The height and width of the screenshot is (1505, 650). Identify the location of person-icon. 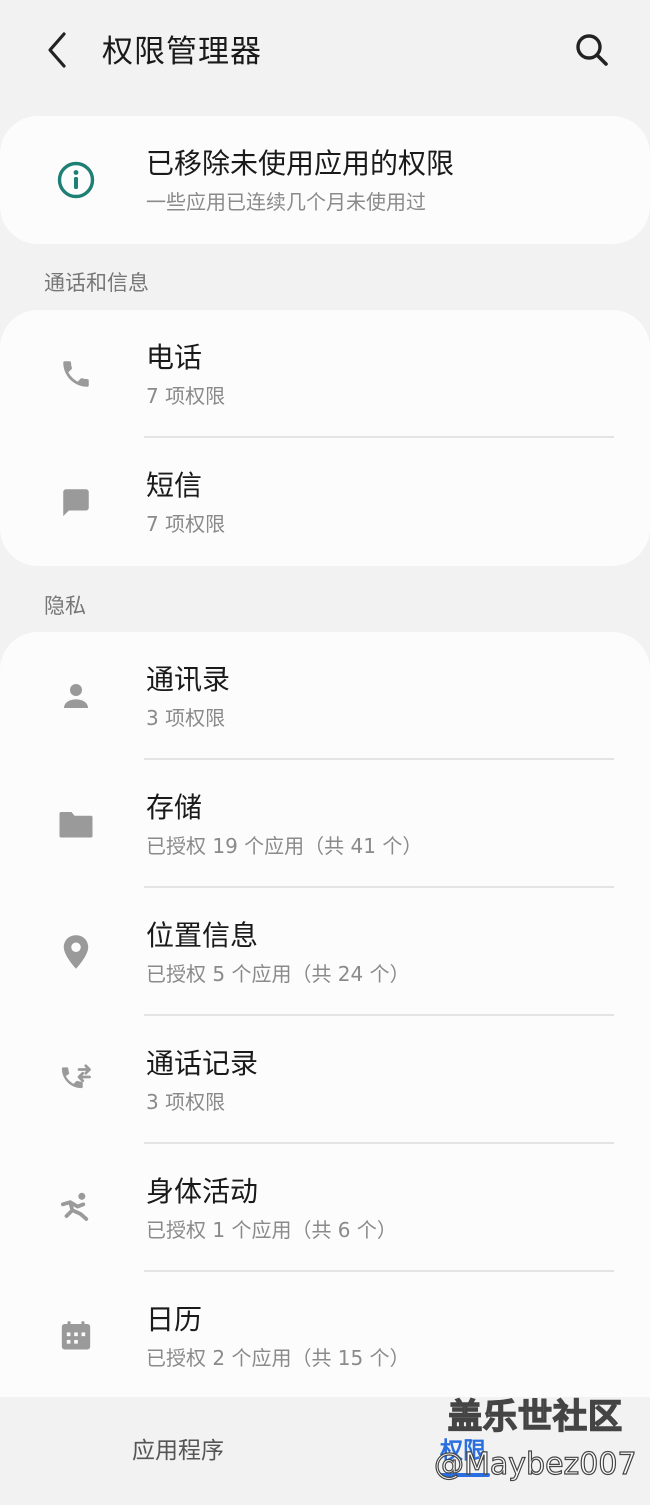
(76, 696).